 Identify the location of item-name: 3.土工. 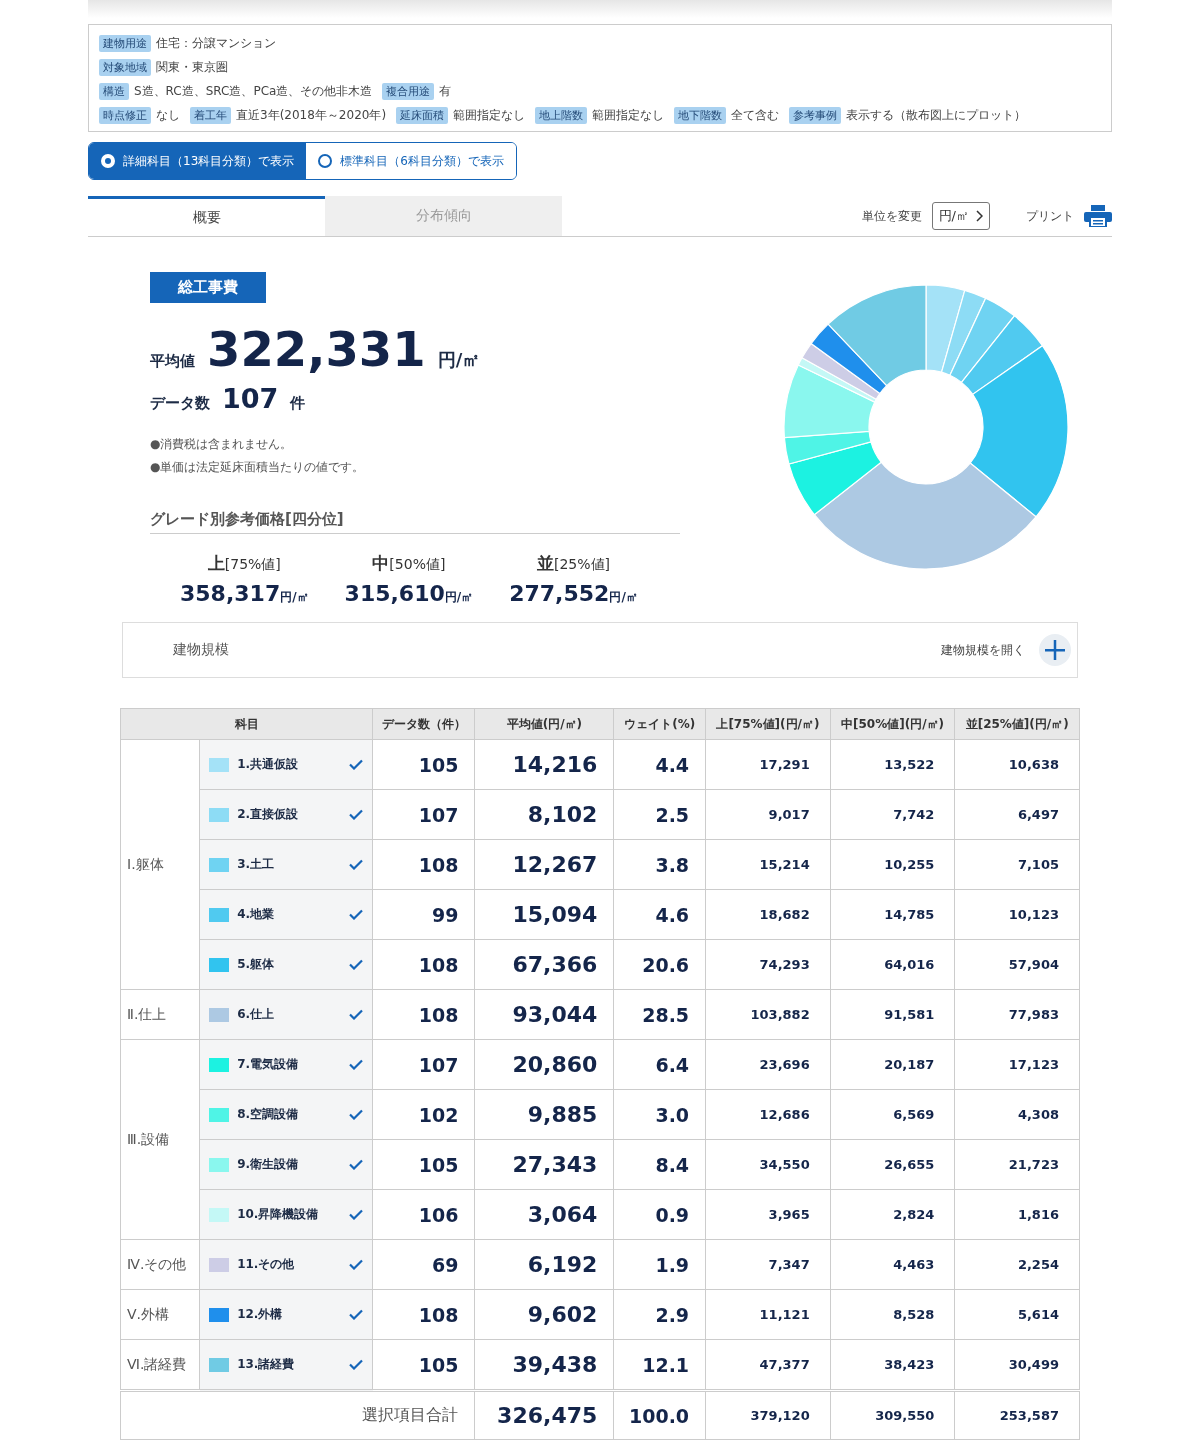
(256, 864).